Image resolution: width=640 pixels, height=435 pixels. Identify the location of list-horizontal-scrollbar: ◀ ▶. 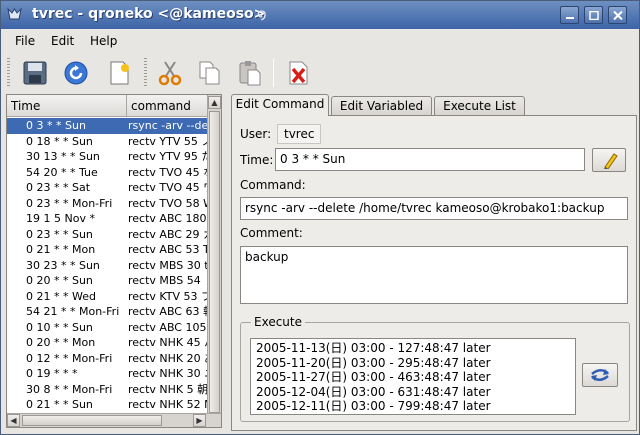
(114, 420).